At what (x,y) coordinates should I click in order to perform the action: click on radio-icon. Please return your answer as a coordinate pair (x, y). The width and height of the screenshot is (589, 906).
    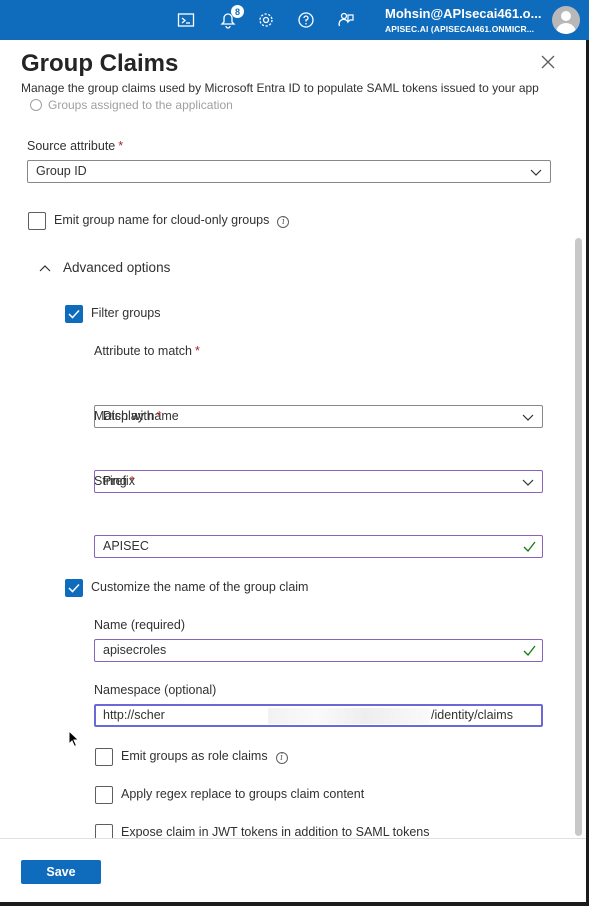
    Looking at the image, I should click on (36, 105).